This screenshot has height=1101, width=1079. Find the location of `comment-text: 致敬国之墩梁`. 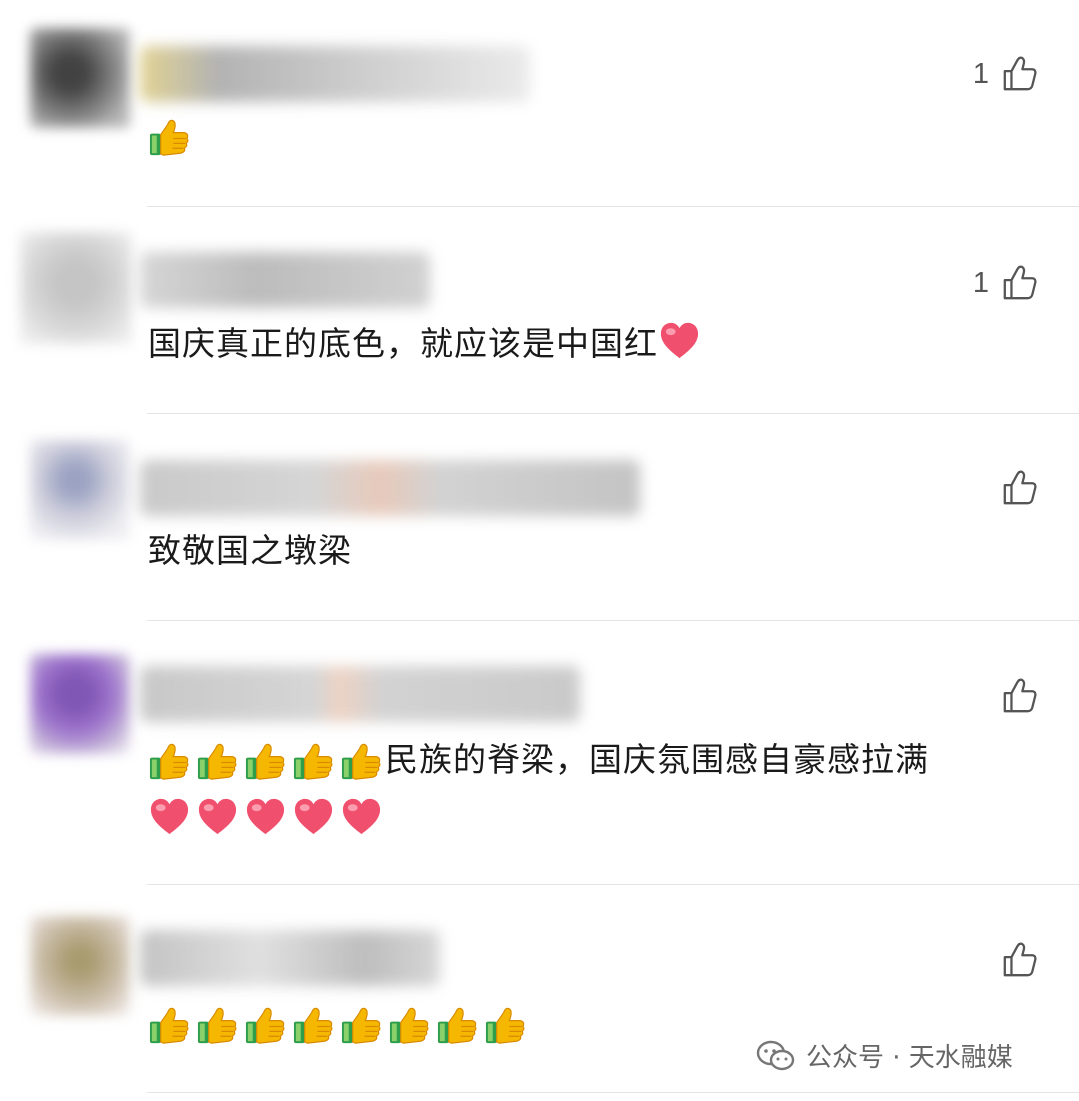

comment-text: 致敬国之墩梁 is located at coordinates (250, 551).